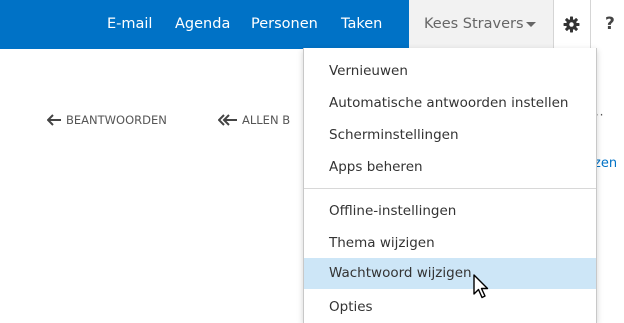 The width and height of the screenshot is (624, 323). Describe the element at coordinates (450, 71) in the screenshot. I see `menu-item-vernieuwen: Vernieuwen` at that location.